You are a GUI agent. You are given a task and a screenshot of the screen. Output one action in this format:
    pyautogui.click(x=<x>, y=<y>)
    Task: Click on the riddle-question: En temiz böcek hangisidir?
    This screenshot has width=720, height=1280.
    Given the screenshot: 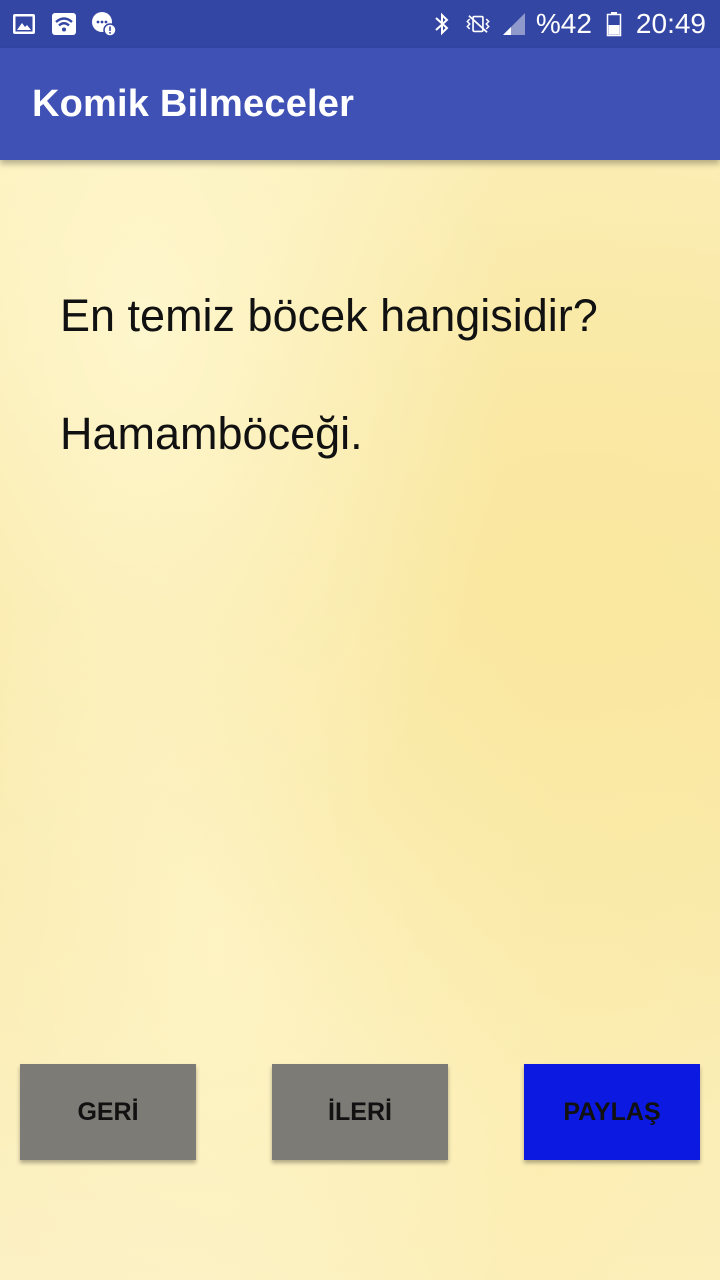 What is the action you would take?
    pyautogui.click(x=329, y=315)
    